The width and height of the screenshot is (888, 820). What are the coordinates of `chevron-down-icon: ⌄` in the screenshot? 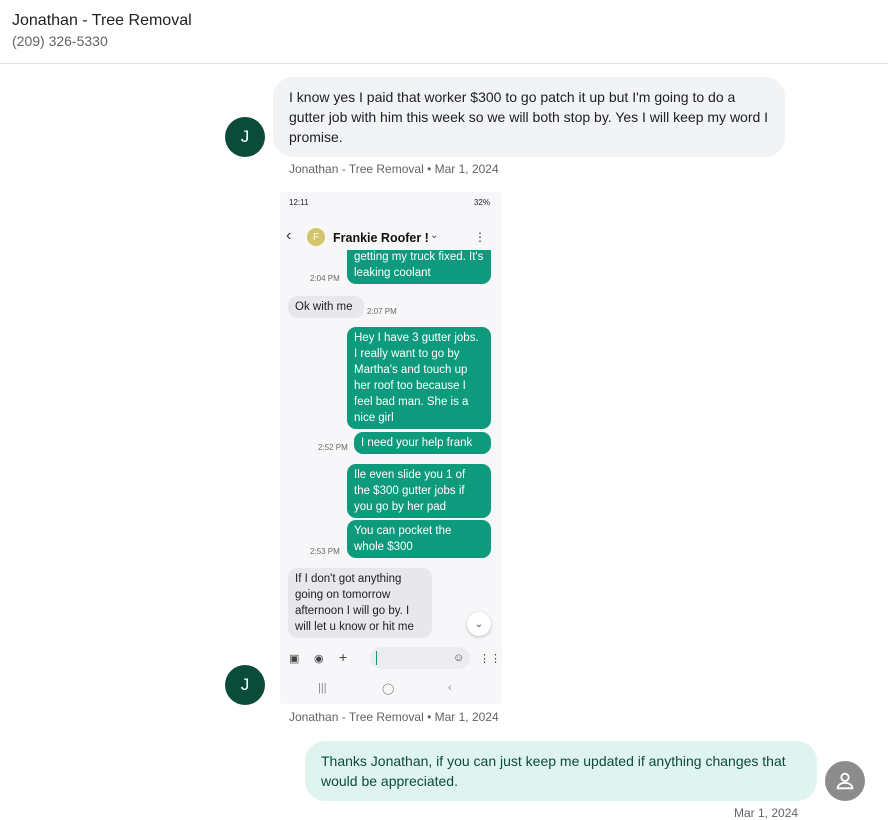 It's located at (434, 235).